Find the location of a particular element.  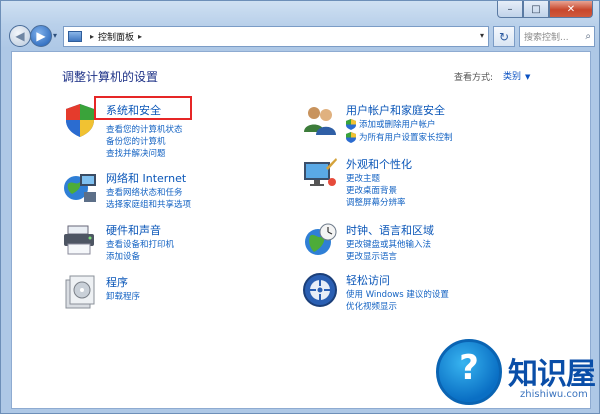

address-dropdown-icon: ▾ is located at coordinates (482, 35).